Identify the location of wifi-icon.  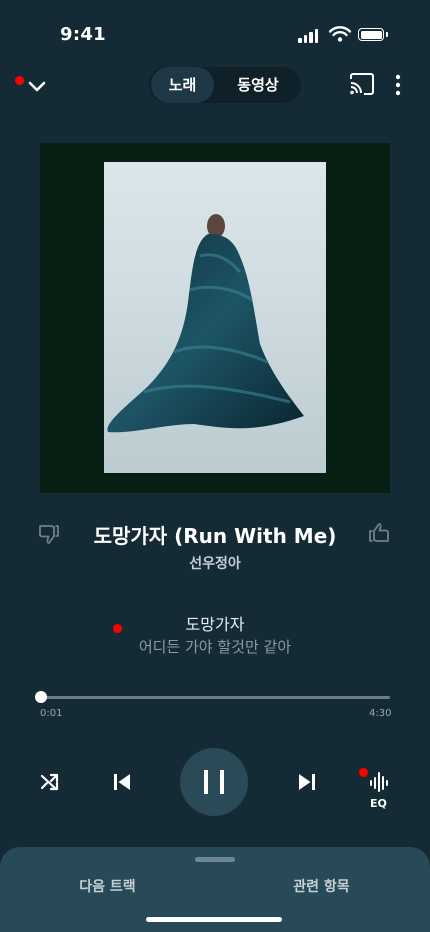
(340, 36).